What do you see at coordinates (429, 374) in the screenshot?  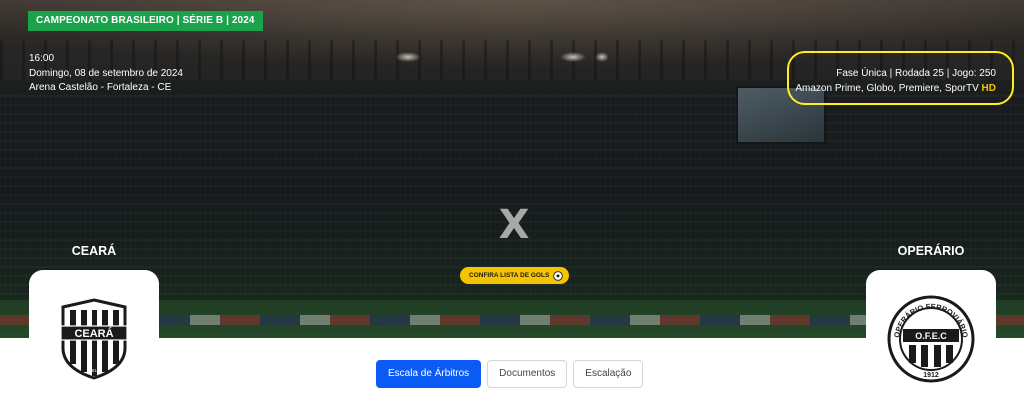 I see `tab-escala-de-arbitros: Escala de Árbitros` at bounding box center [429, 374].